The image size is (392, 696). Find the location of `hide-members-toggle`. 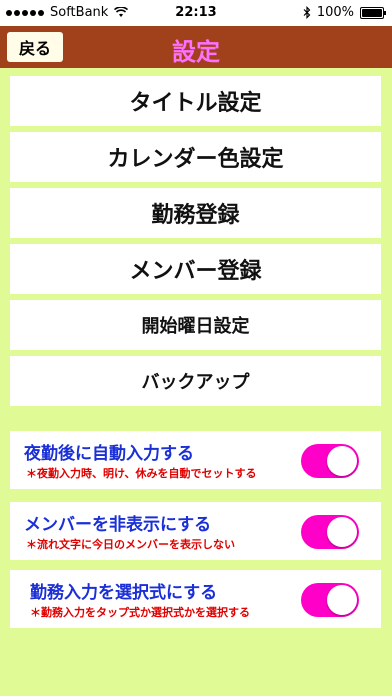

hide-members-toggle is located at coordinates (330, 532).